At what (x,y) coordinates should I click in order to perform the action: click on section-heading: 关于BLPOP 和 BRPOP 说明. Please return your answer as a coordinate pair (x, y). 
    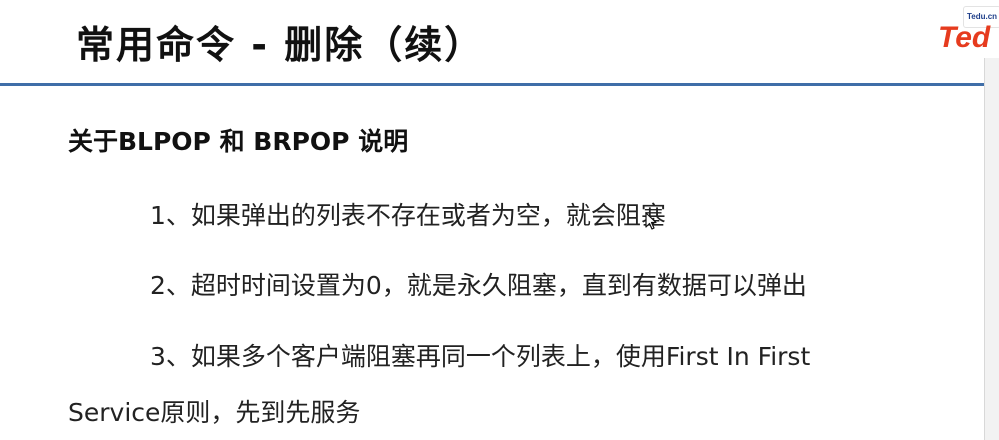
    Looking at the image, I should click on (238, 141).